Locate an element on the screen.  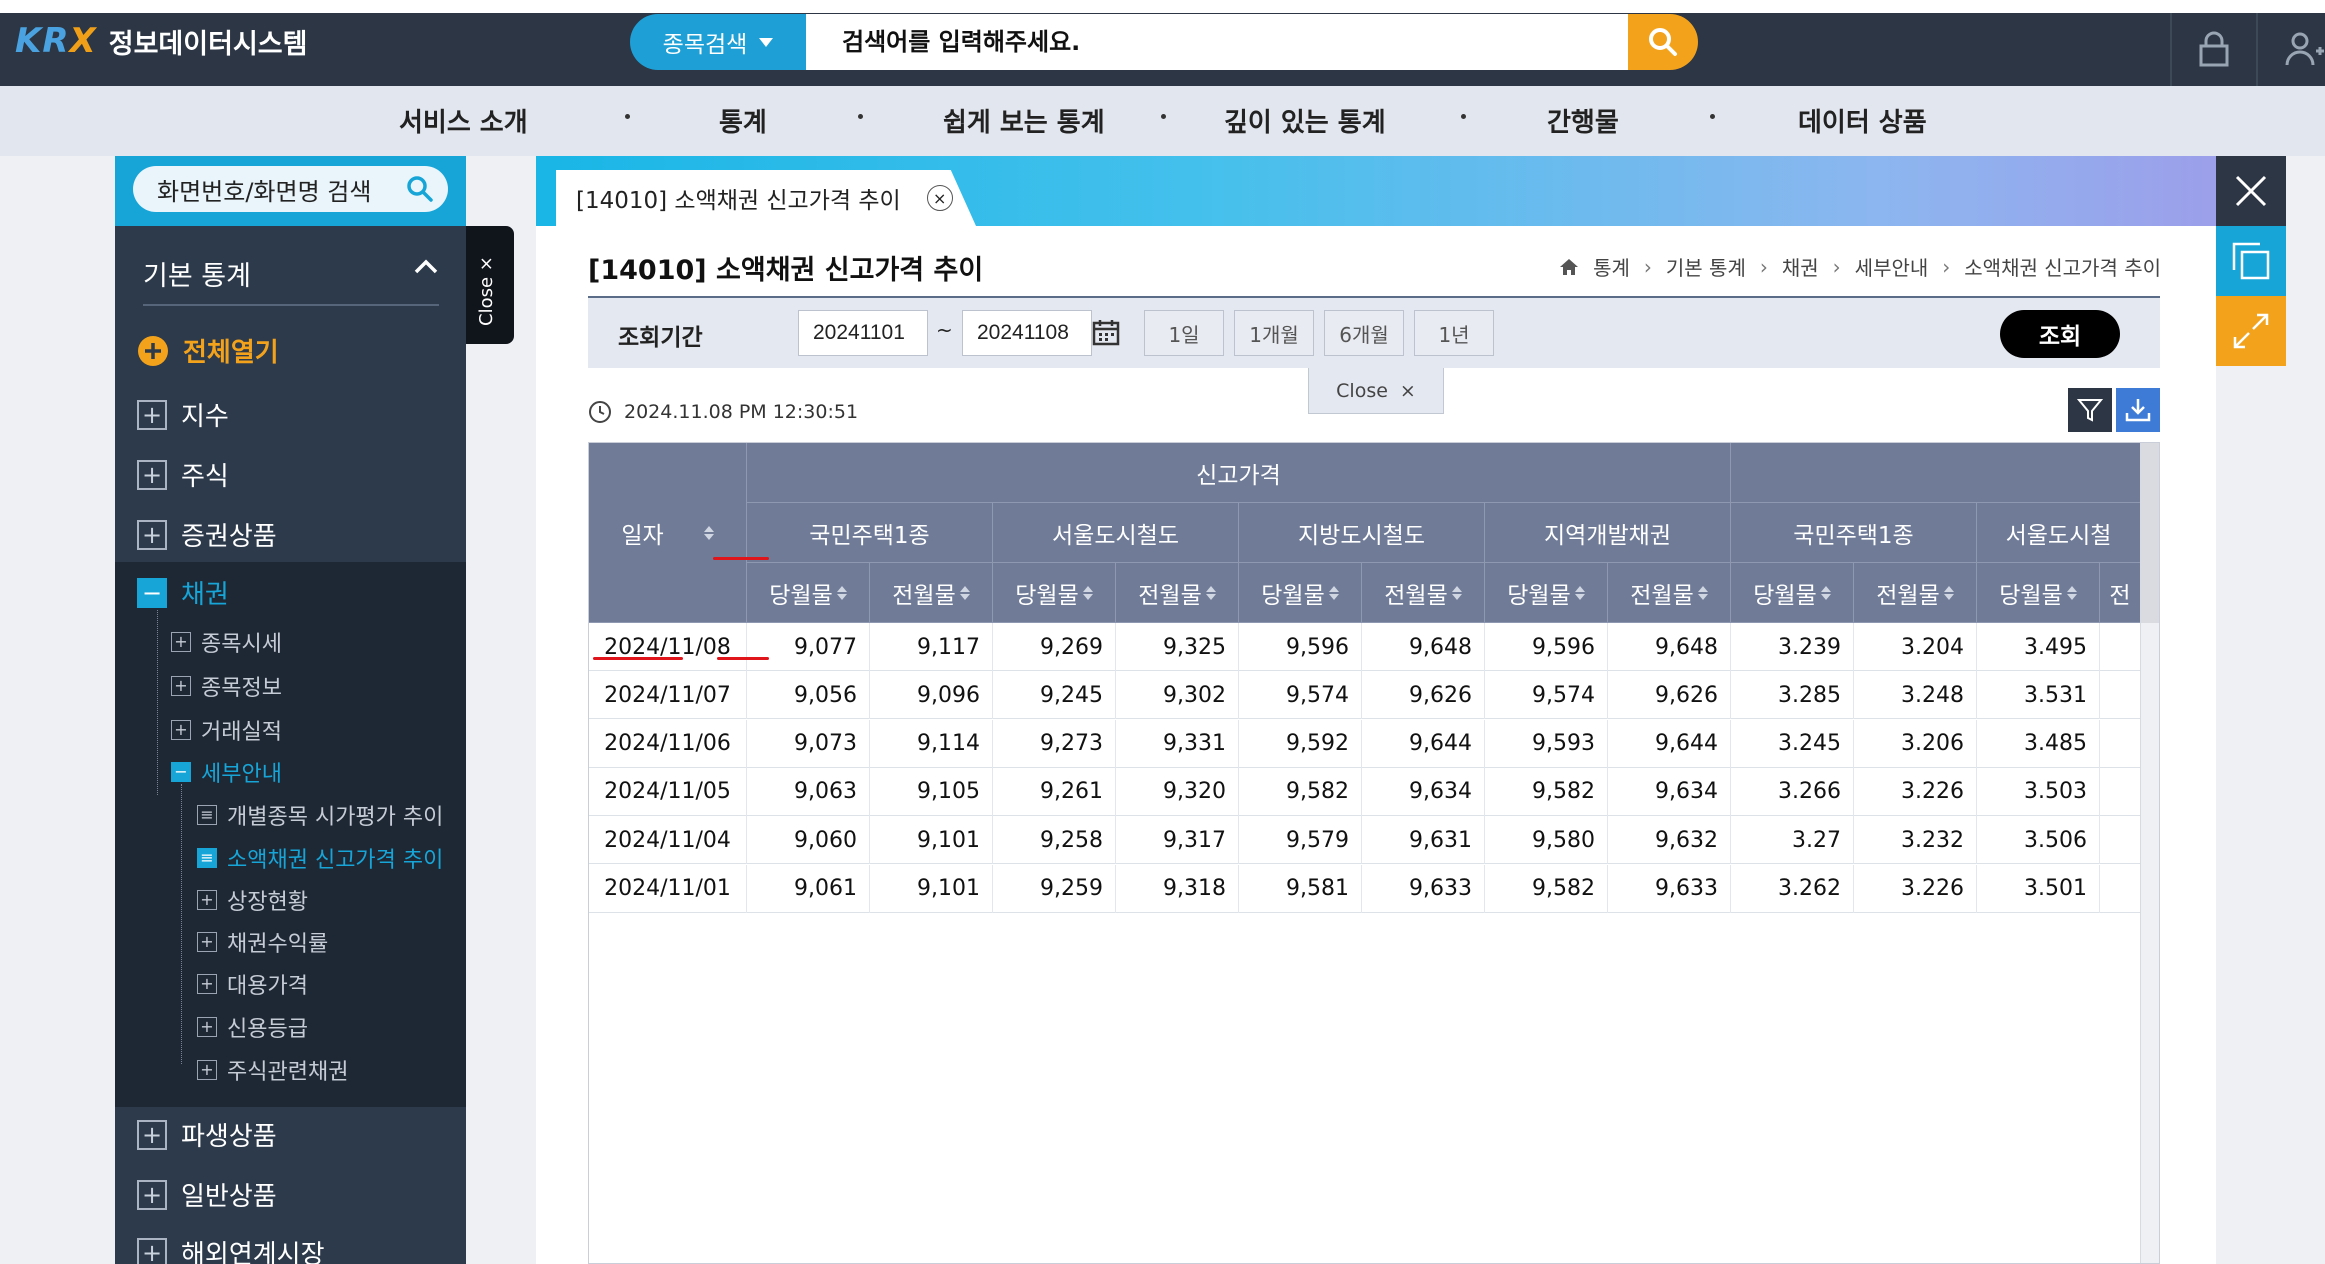
scrollbar-thumb is located at coordinates (2150, 533).